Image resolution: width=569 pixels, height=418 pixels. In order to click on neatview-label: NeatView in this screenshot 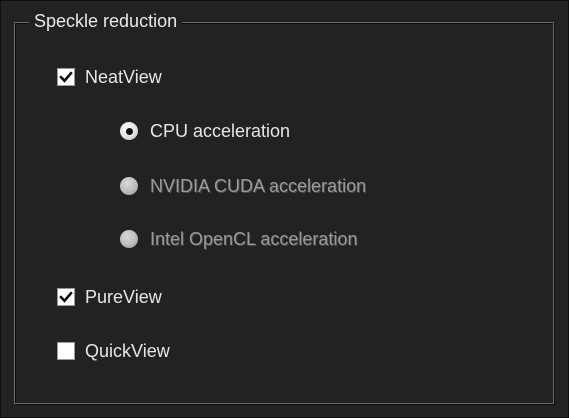, I will do `click(123, 77)`.